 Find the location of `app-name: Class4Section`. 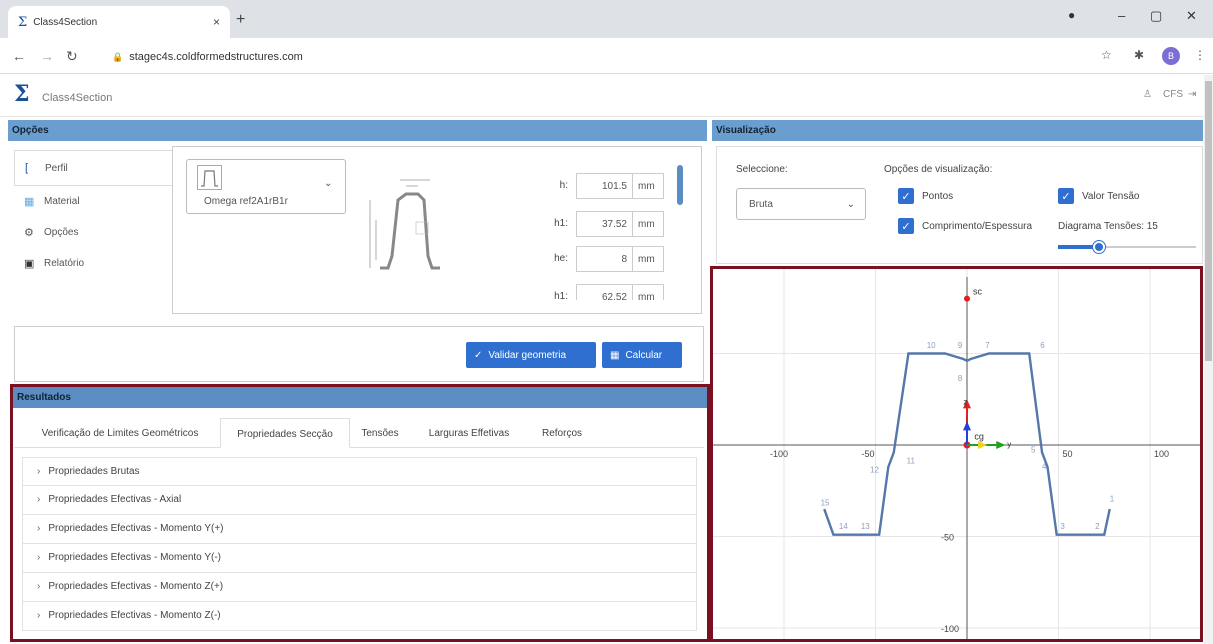

app-name: Class4Section is located at coordinates (77, 98).